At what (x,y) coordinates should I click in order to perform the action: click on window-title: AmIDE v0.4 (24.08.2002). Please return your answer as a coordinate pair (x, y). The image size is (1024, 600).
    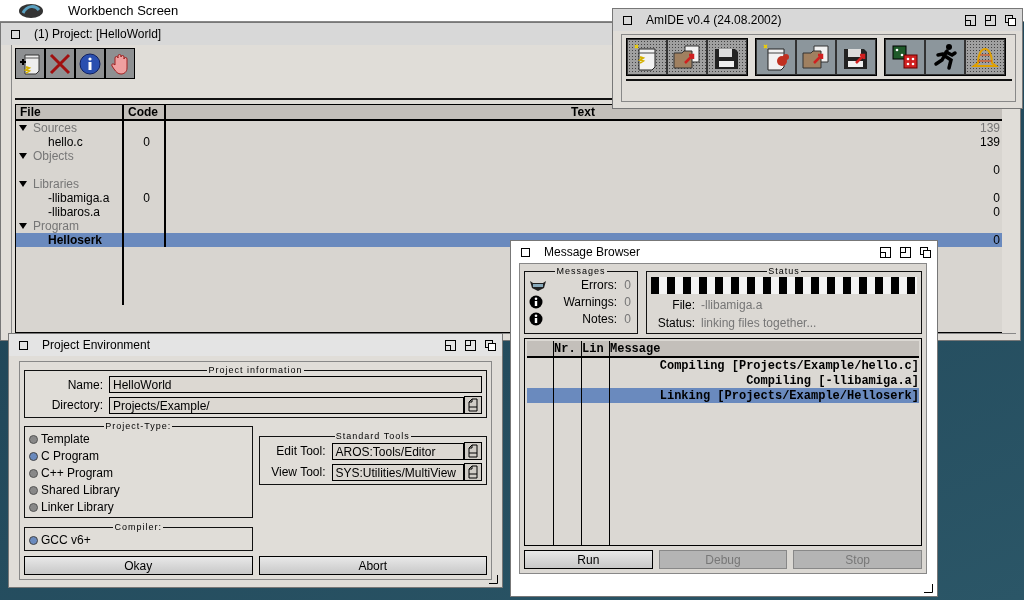
    Looking at the image, I should click on (714, 20).